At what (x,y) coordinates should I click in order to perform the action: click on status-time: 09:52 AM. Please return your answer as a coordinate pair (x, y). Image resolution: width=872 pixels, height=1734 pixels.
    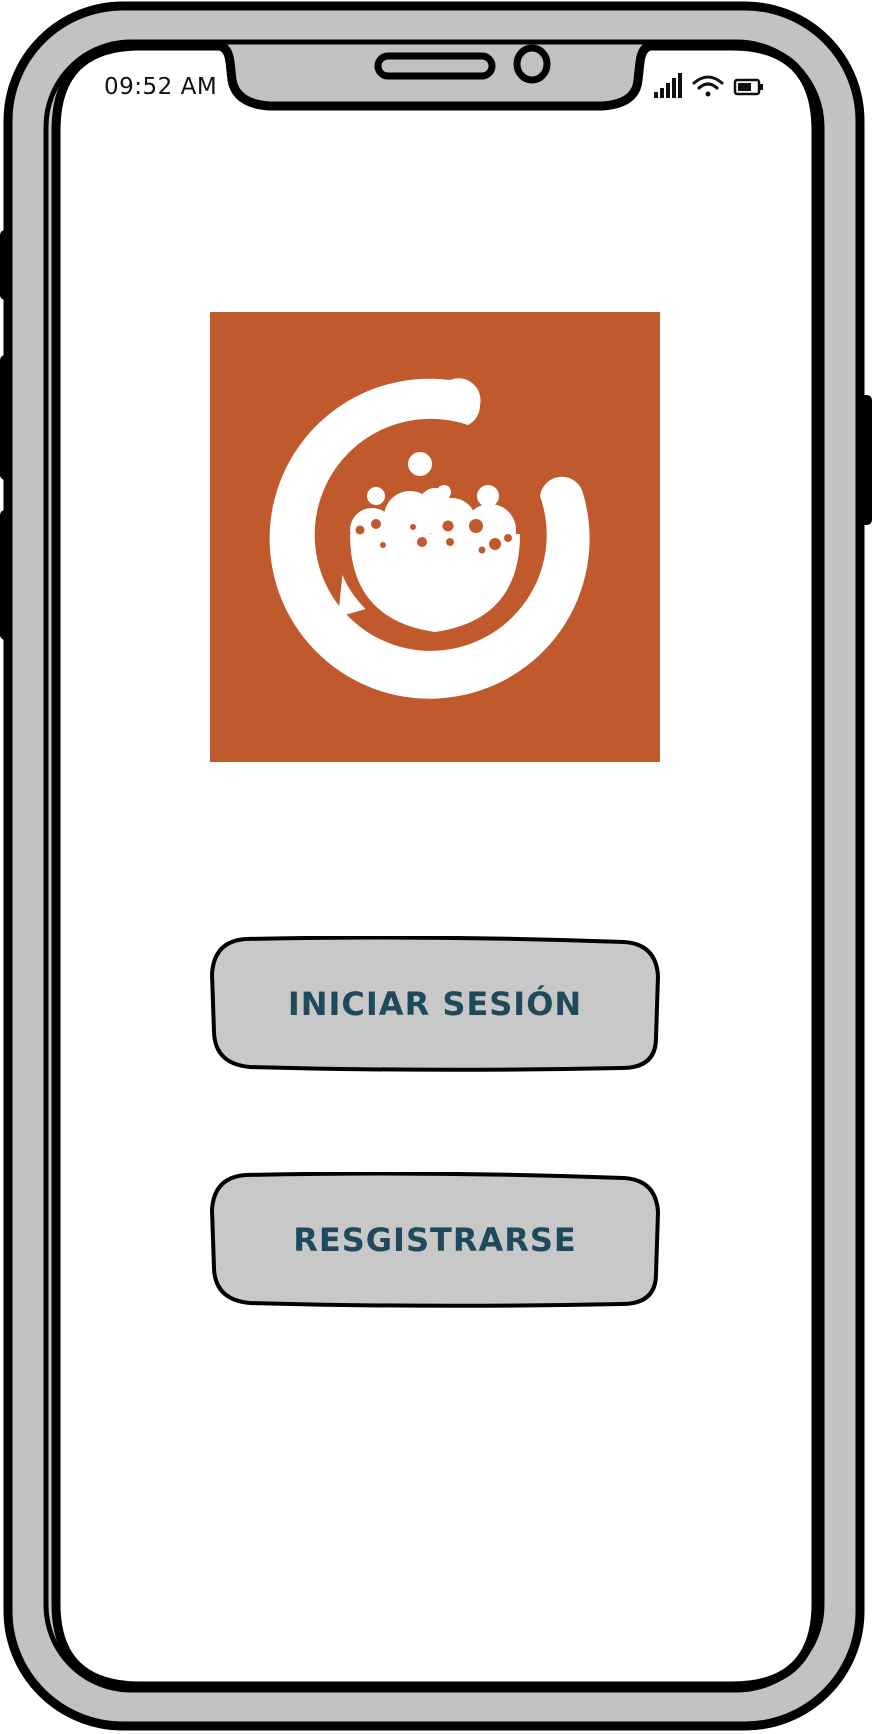
    Looking at the image, I should click on (161, 87).